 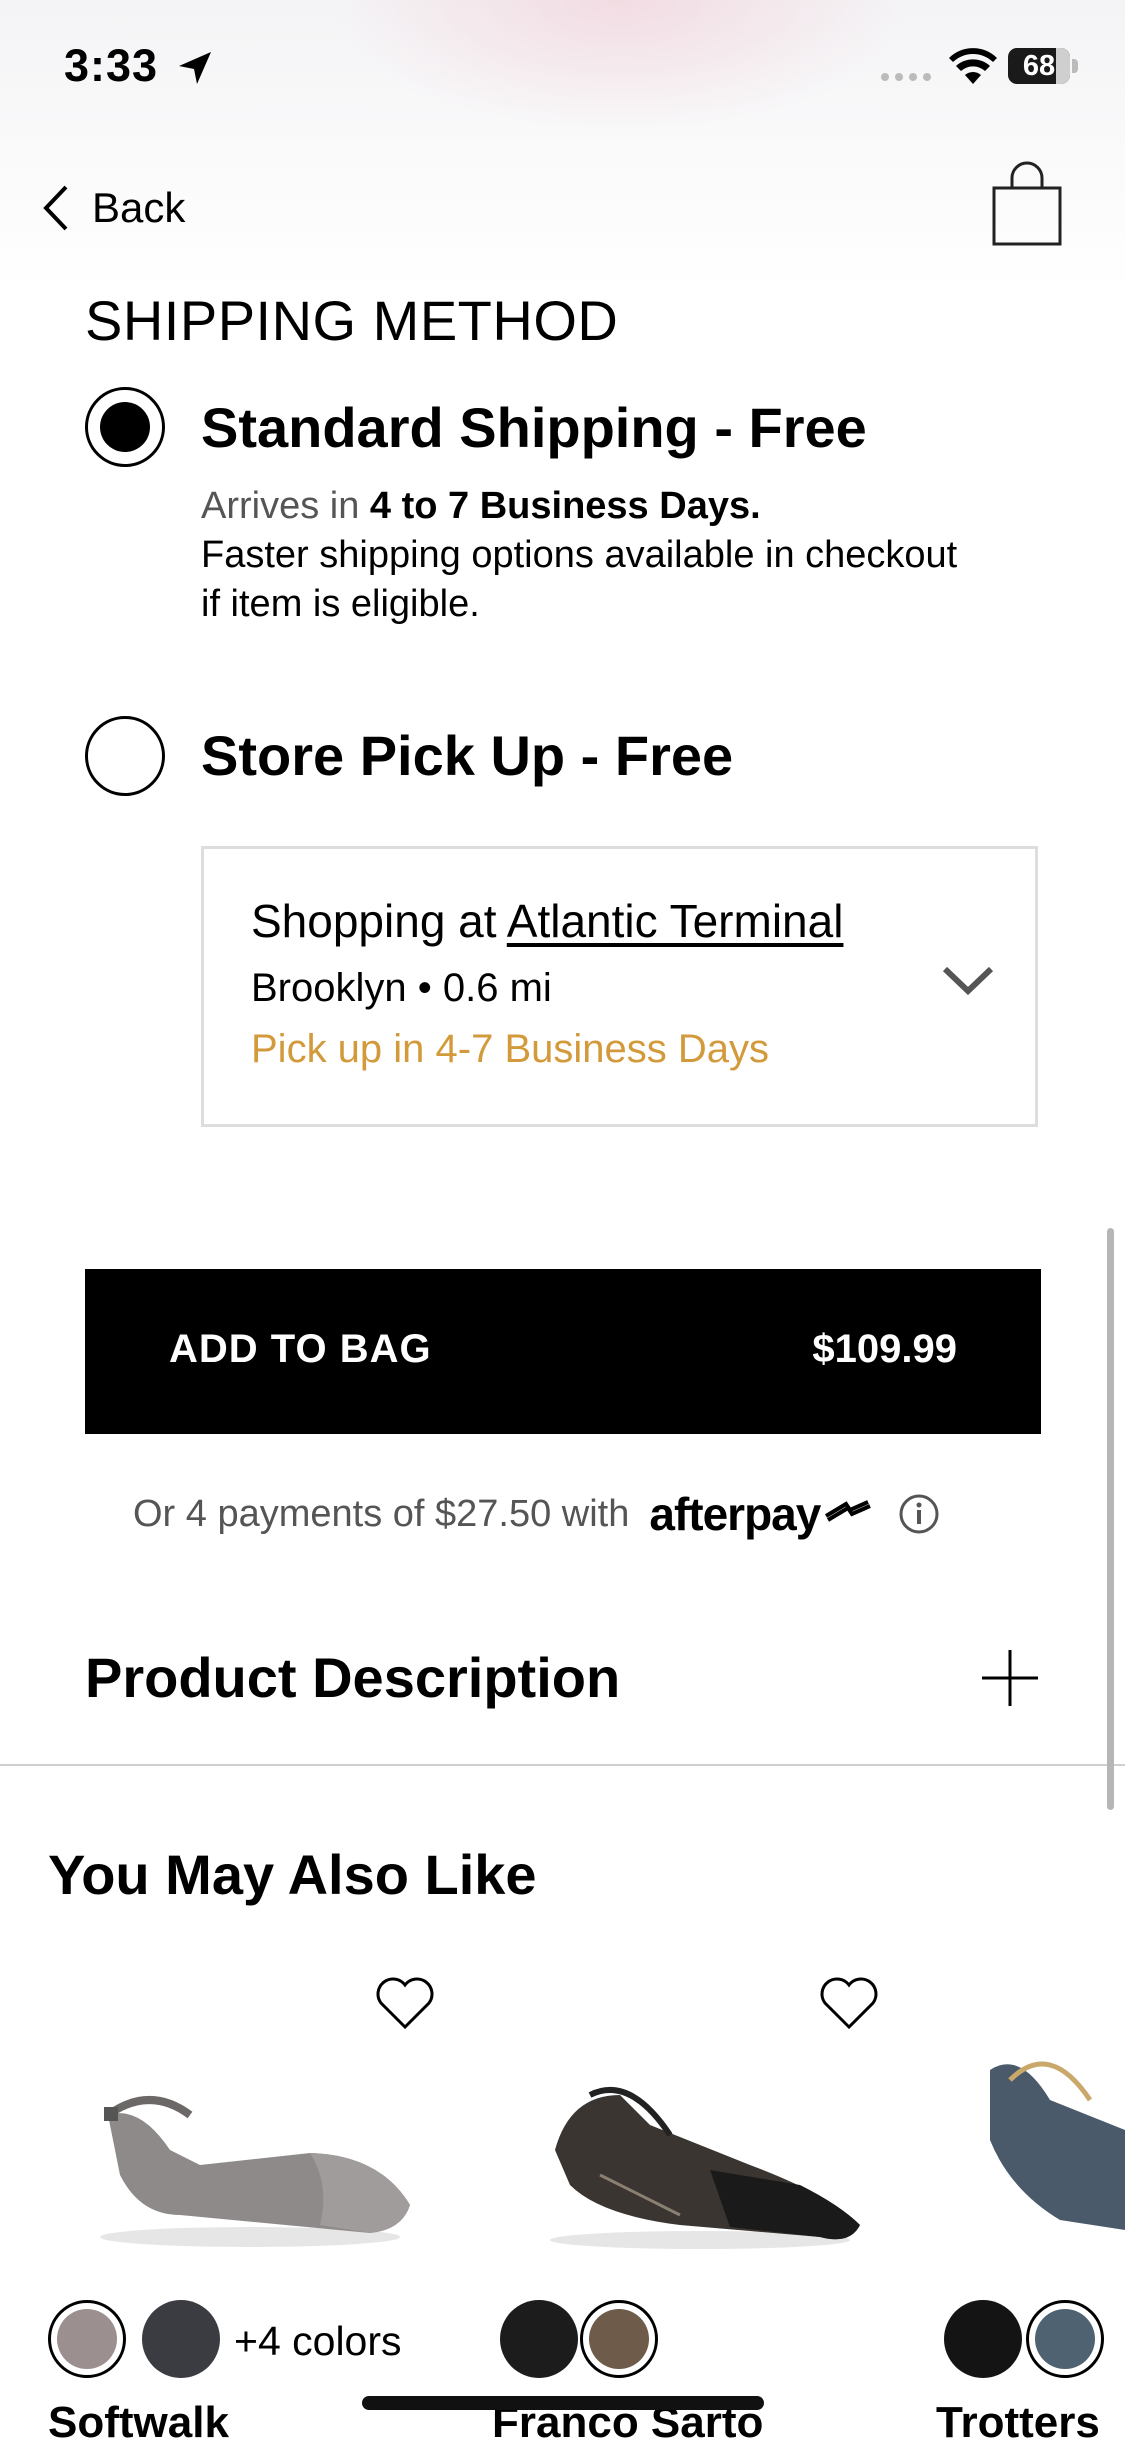 I want to click on plus-icon, so click(x=1010, y=1678).